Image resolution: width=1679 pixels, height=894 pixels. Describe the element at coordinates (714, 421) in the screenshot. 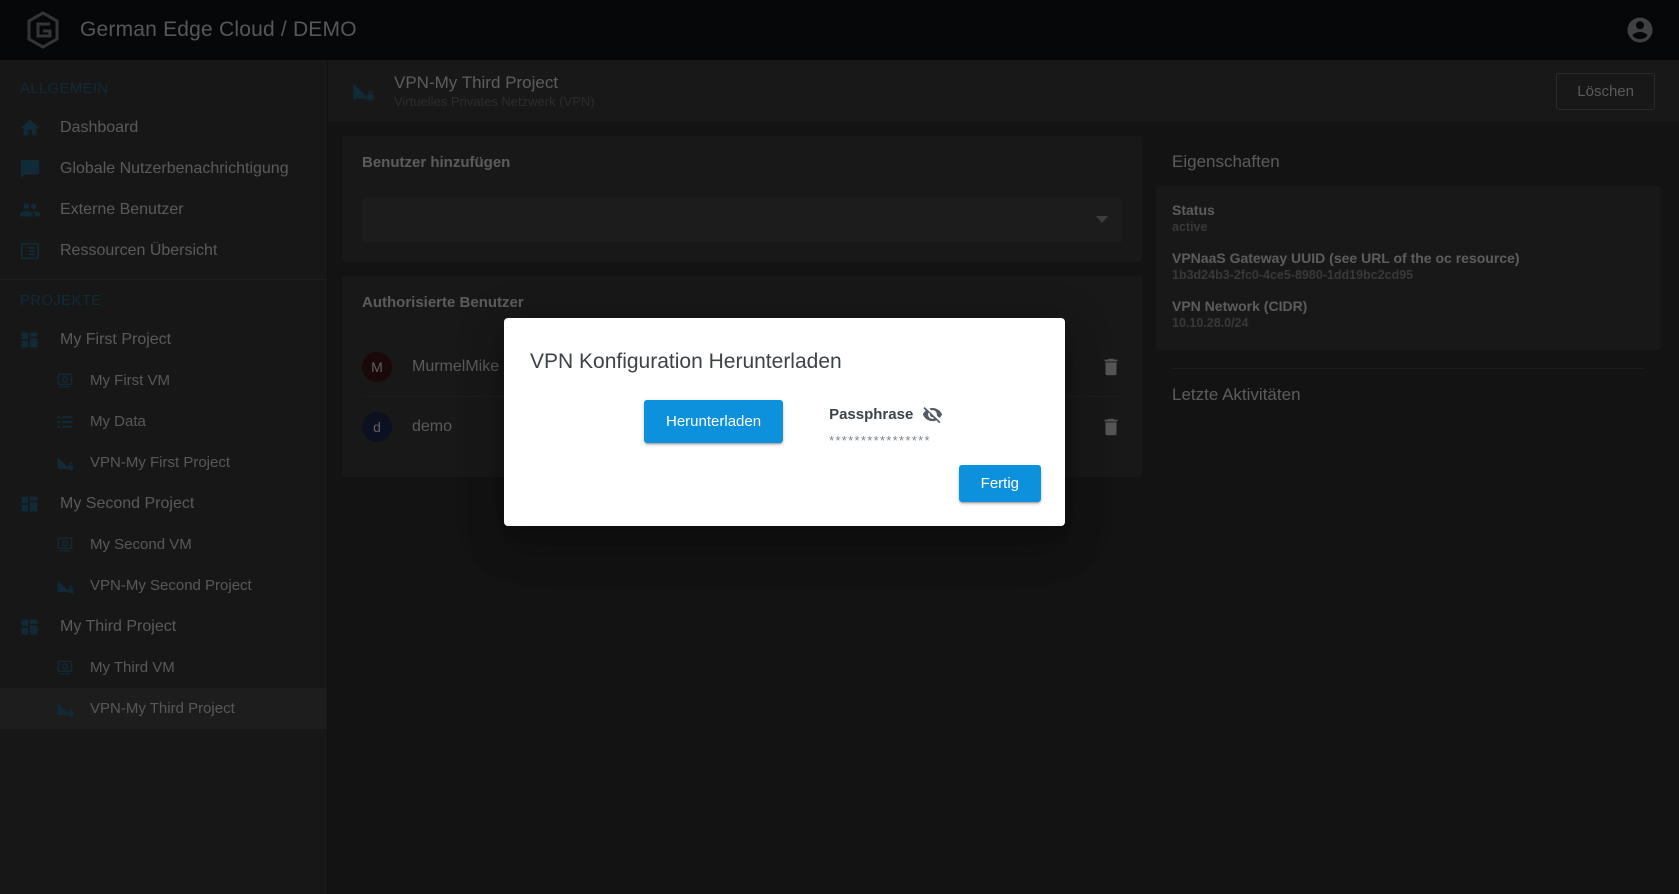

I see `download-button: Herunterladen` at that location.